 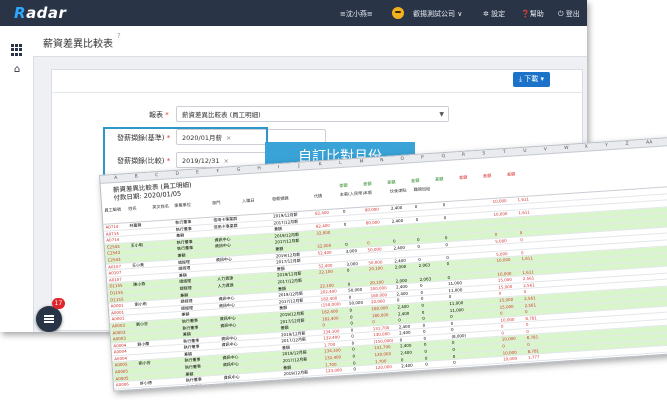 I want to click on cell-v2: 3,000, so click(x=352, y=263).